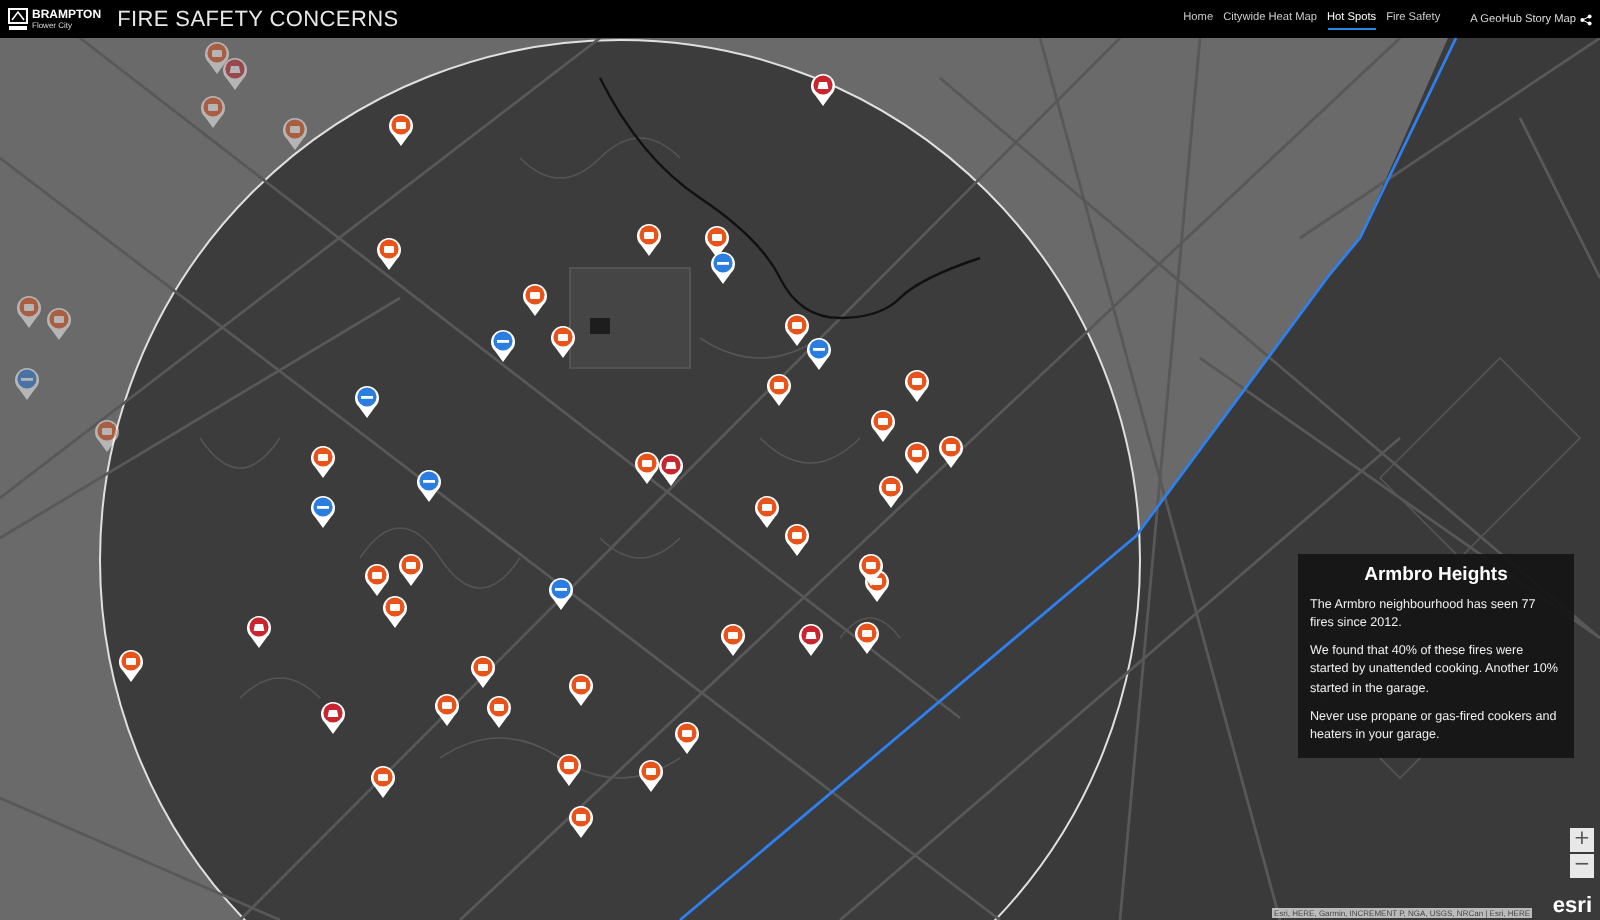 This screenshot has width=1600, height=920. What do you see at coordinates (1436, 575) in the screenshot?
I see `panel-title: Armbro Heights` at bounding box center [1436, 575].